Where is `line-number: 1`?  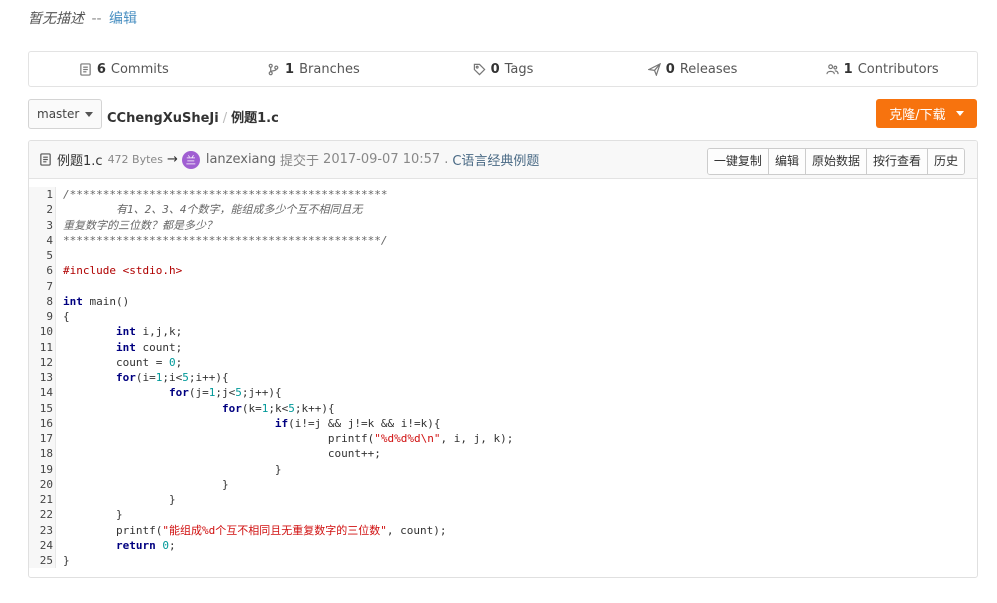 line-number: 1 is located at coordinates (41, 194).